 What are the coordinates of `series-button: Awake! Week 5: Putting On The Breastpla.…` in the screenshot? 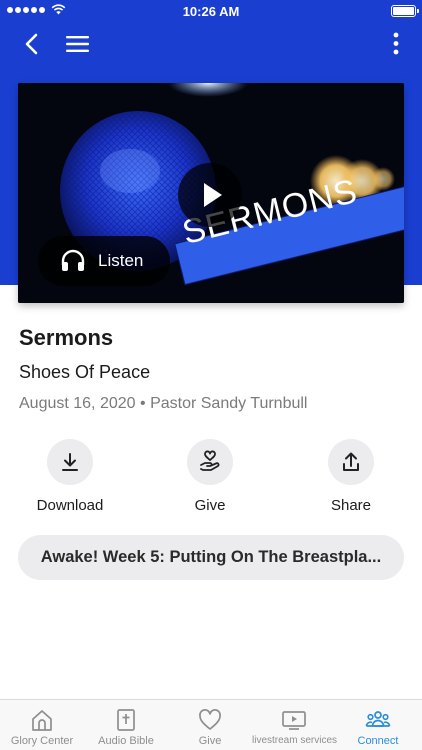 It's located at (211, 557).